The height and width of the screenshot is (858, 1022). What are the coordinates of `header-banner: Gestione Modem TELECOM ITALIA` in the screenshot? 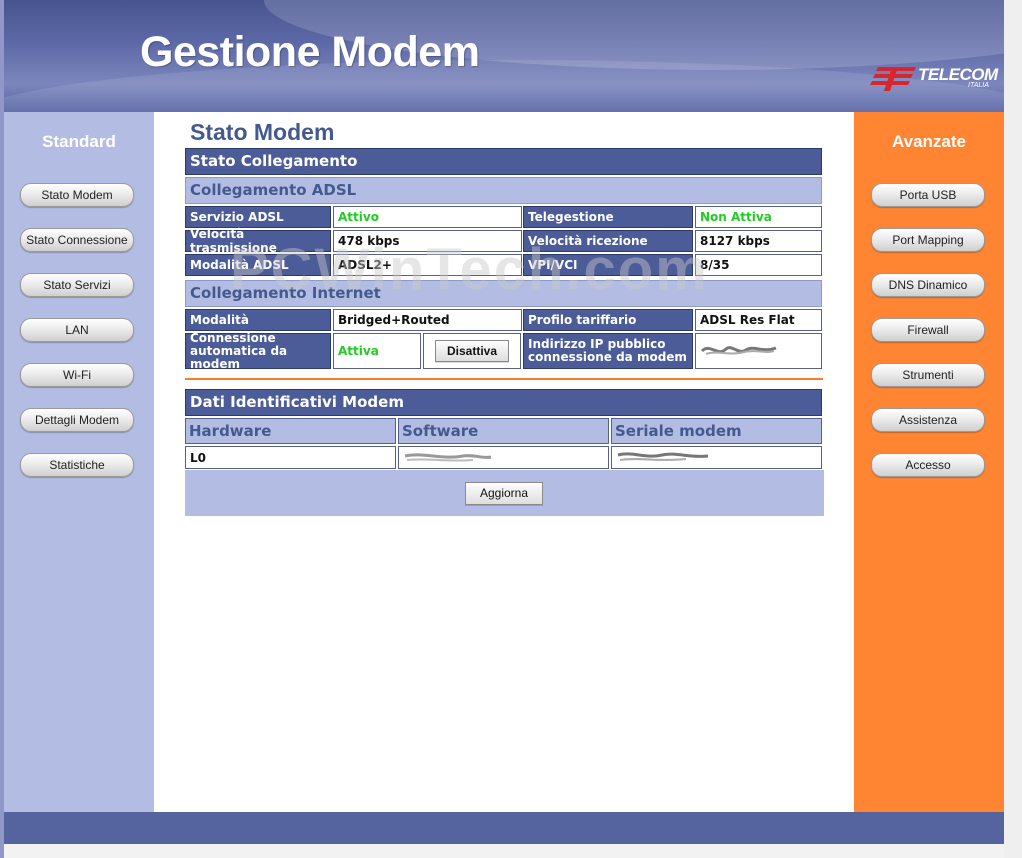 It's located at (504, 56).